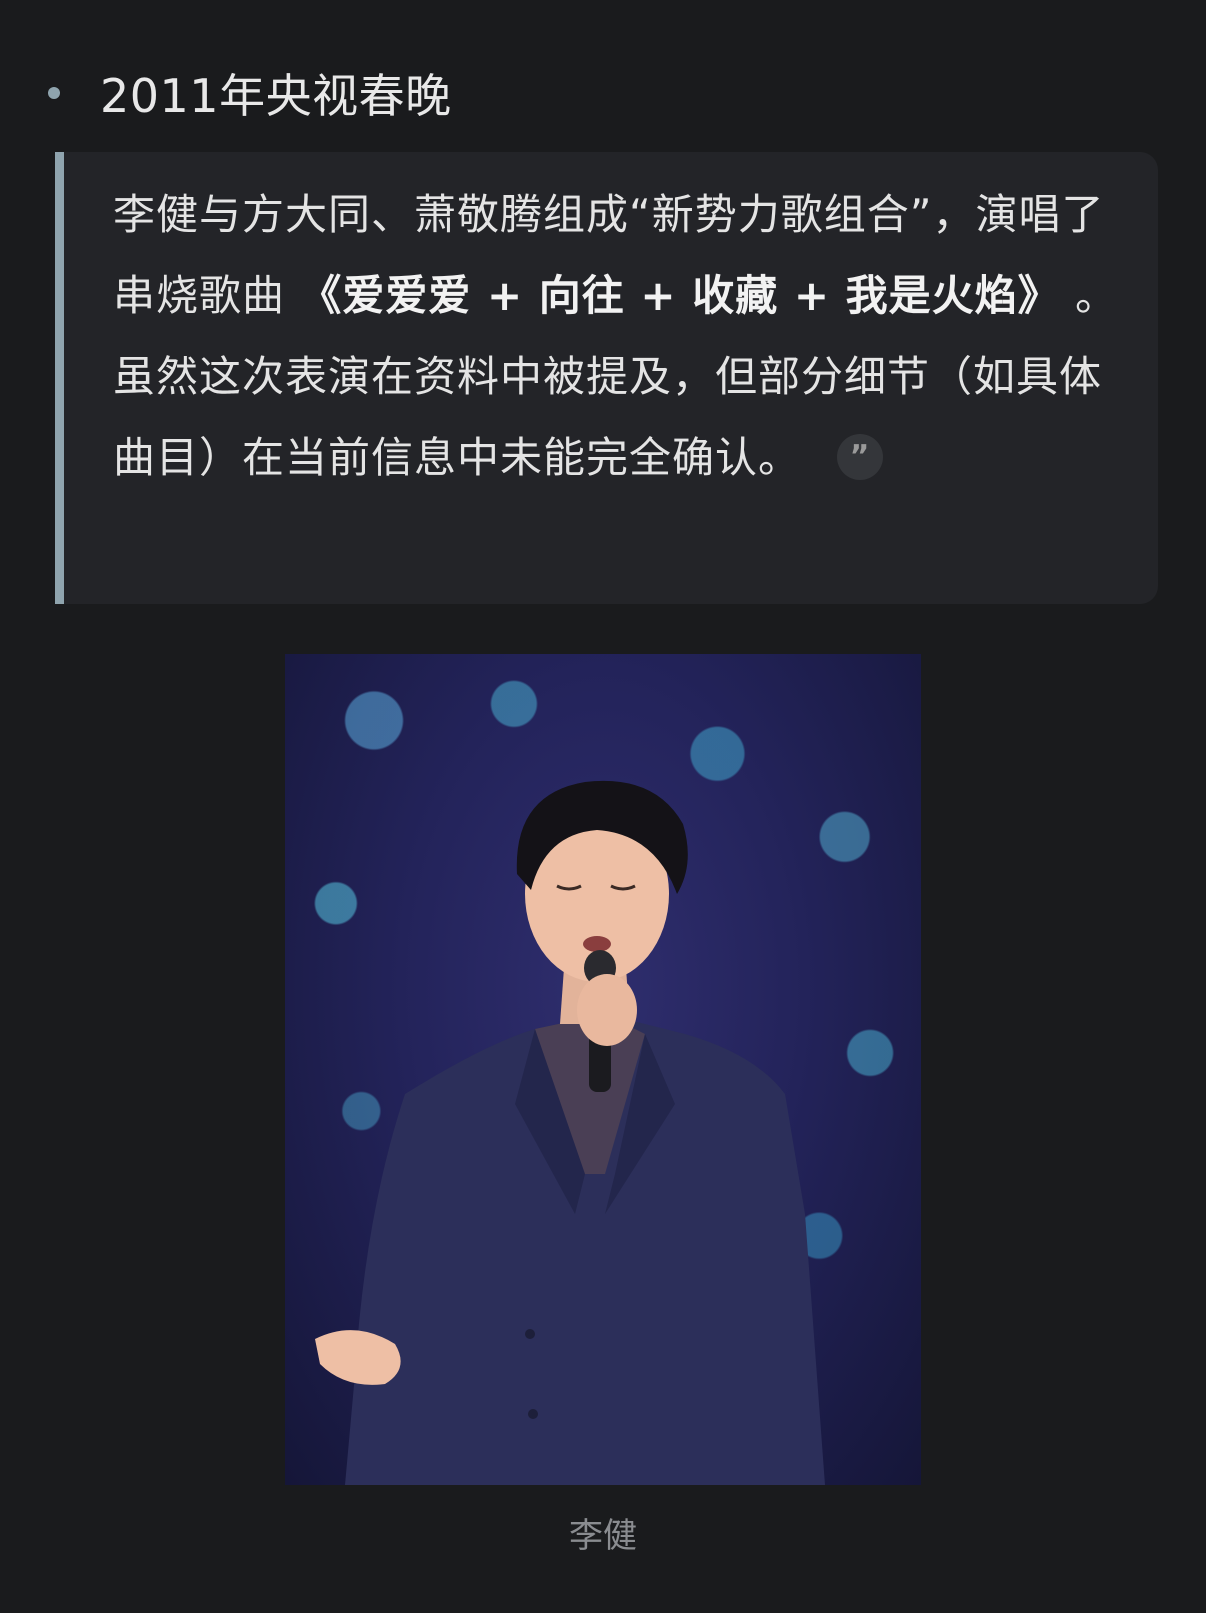 The width and height of the screenshot is (1206, 1613). I want to click on quote-bar, so click(59, 378).